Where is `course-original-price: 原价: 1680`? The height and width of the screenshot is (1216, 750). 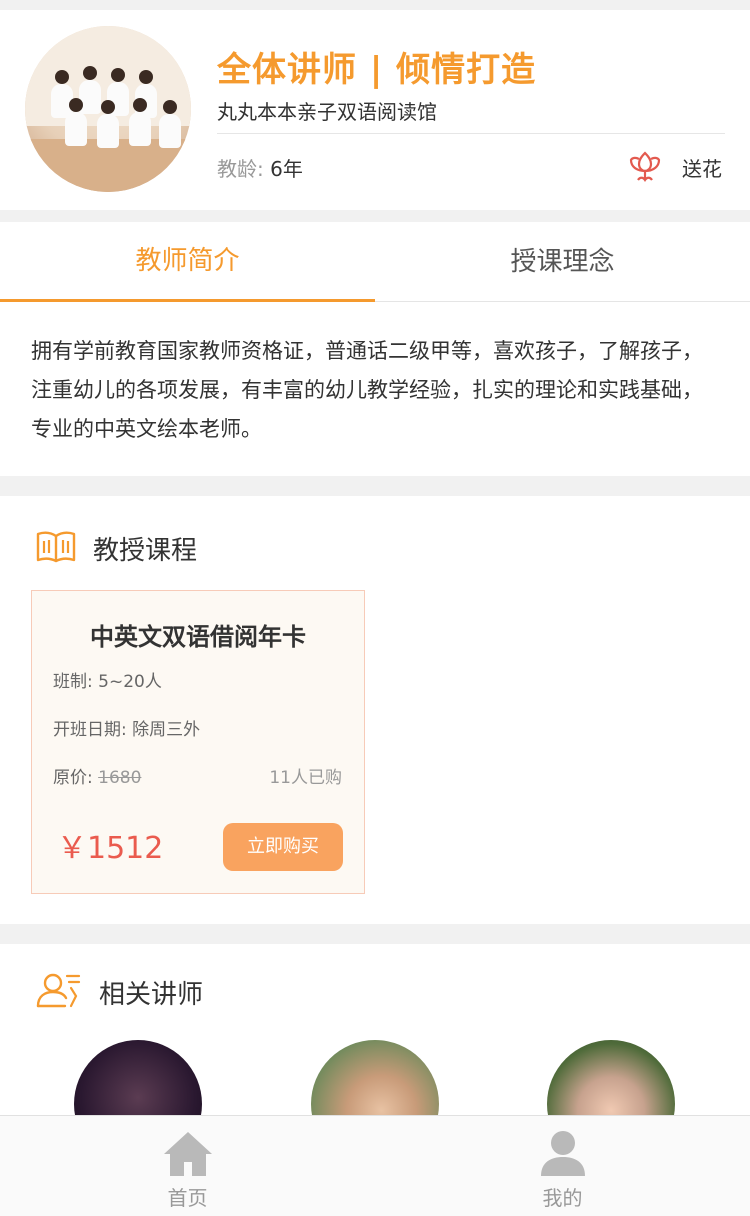
course-original-price: 原价: 1680 is located at coordinates (97, 775).